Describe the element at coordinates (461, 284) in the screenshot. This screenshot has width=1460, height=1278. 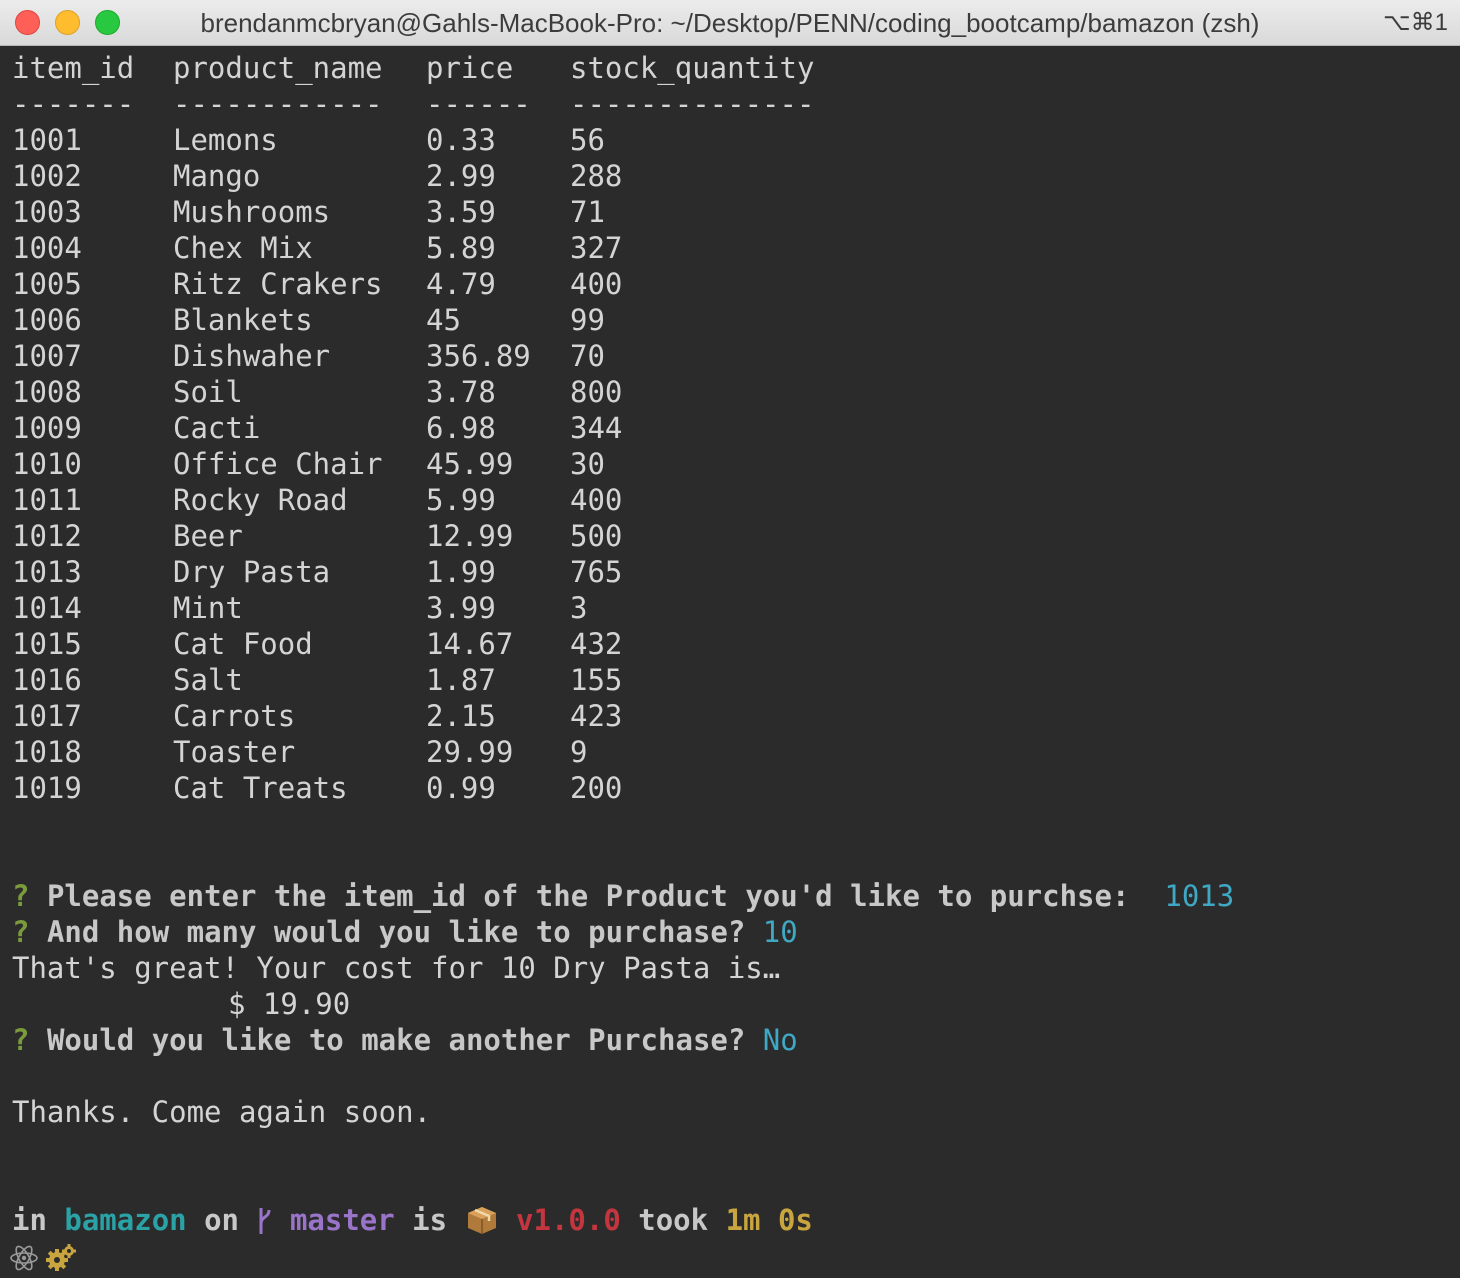
I see `cell-price: 4.79` at that location.